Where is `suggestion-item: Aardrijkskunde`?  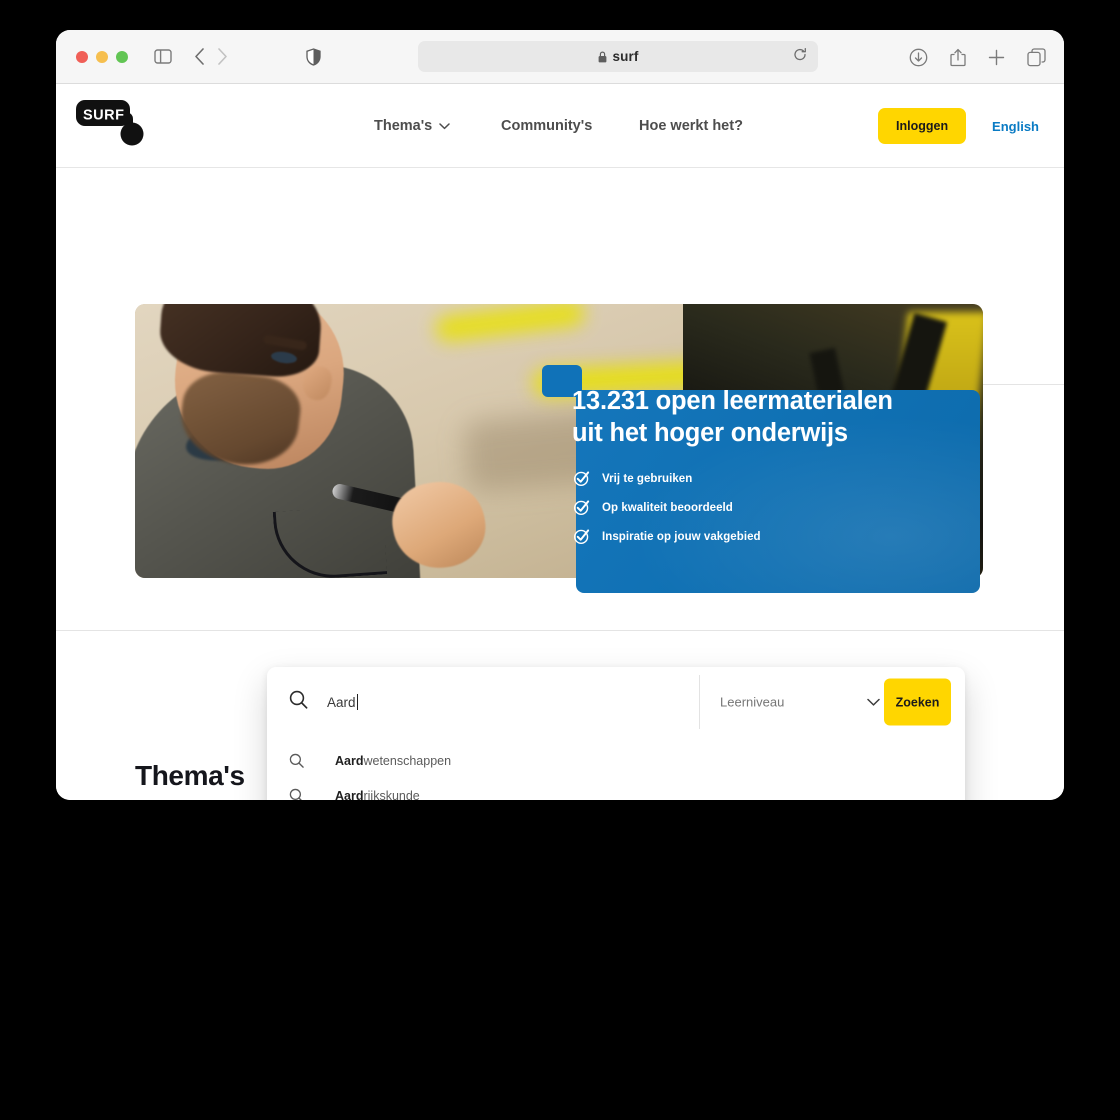
suggestion-item: Aardrijkskunde is located at coordinates (616, 789).